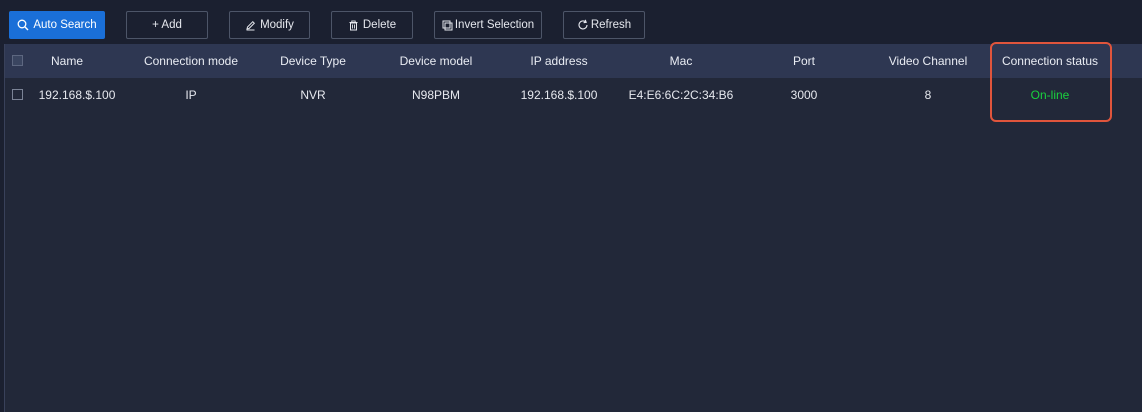  I want to click on cell-name: 192.168.$.100, so click(77, 95).